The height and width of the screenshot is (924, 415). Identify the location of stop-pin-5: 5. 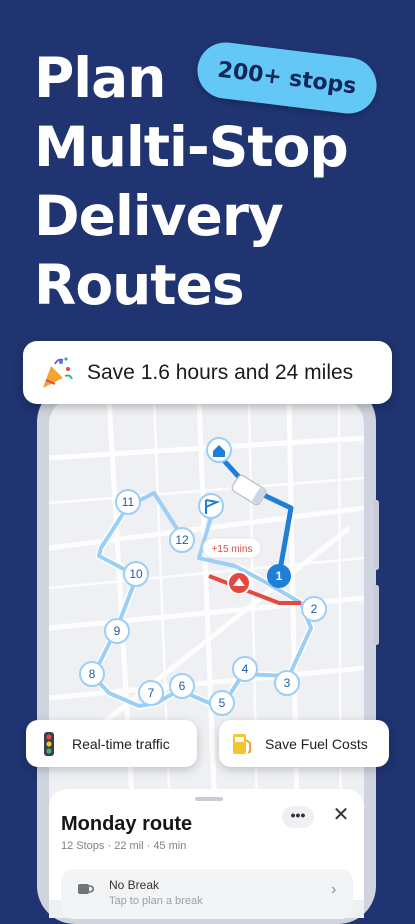
(222, 703).